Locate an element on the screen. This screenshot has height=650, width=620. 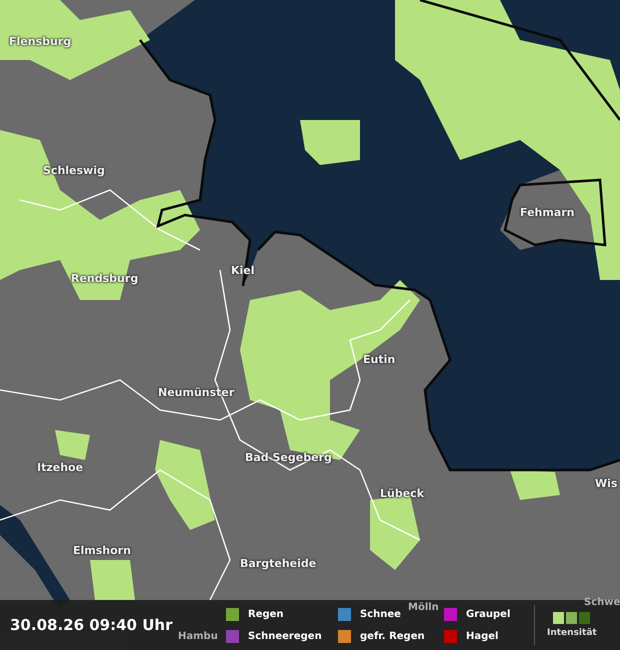
place-label: Elmshorn is located at coordinates (102, 550).